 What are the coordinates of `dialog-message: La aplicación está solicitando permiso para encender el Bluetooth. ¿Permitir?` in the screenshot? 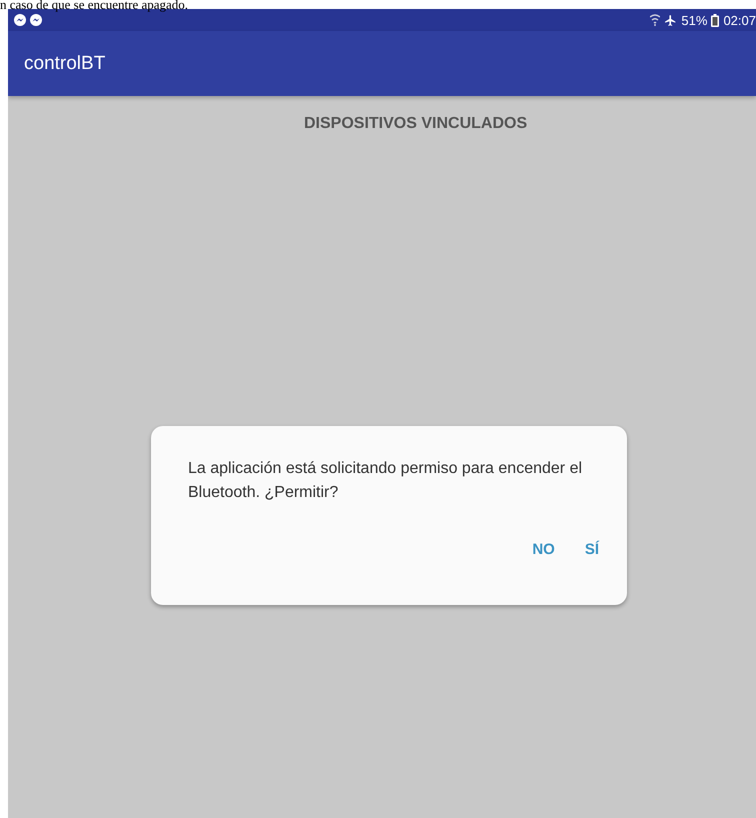 It's located at (386, 481).